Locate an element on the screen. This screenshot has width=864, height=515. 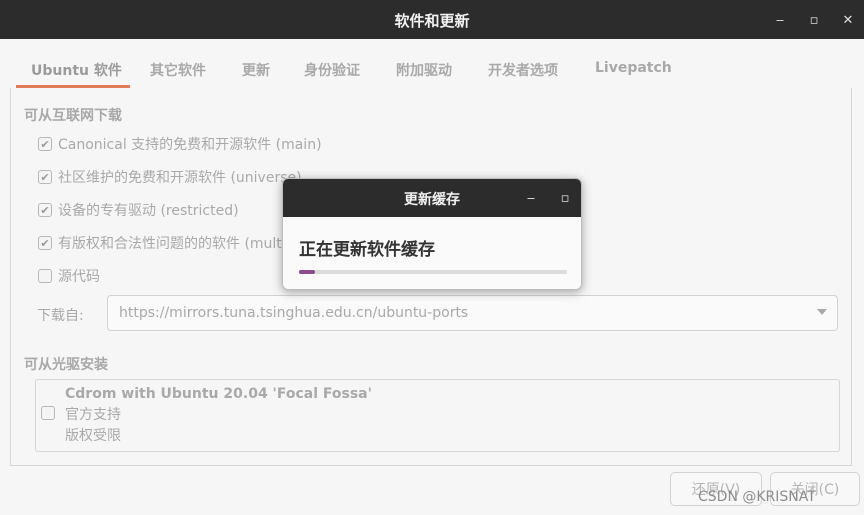
window-titlebar: 软件和更新 ‒ ▫ ✕ is located at coordinates (432, 19).